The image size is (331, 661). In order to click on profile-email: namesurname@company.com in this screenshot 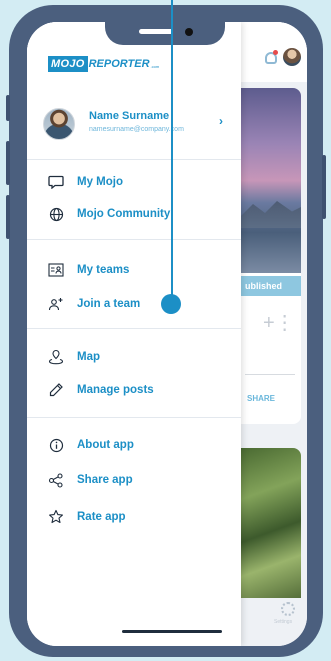, I will do `click(136, 129)`.